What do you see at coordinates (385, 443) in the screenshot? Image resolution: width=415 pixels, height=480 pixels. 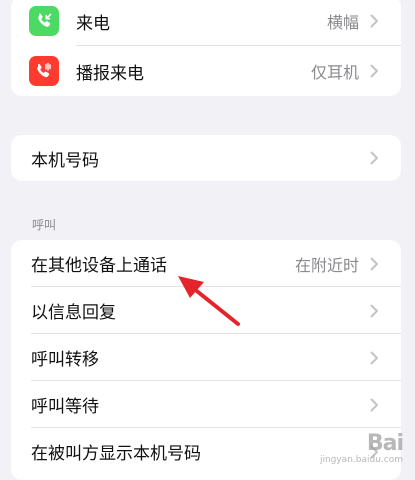 I see `watermark-text: Bai` at bounding box center [385, 443].